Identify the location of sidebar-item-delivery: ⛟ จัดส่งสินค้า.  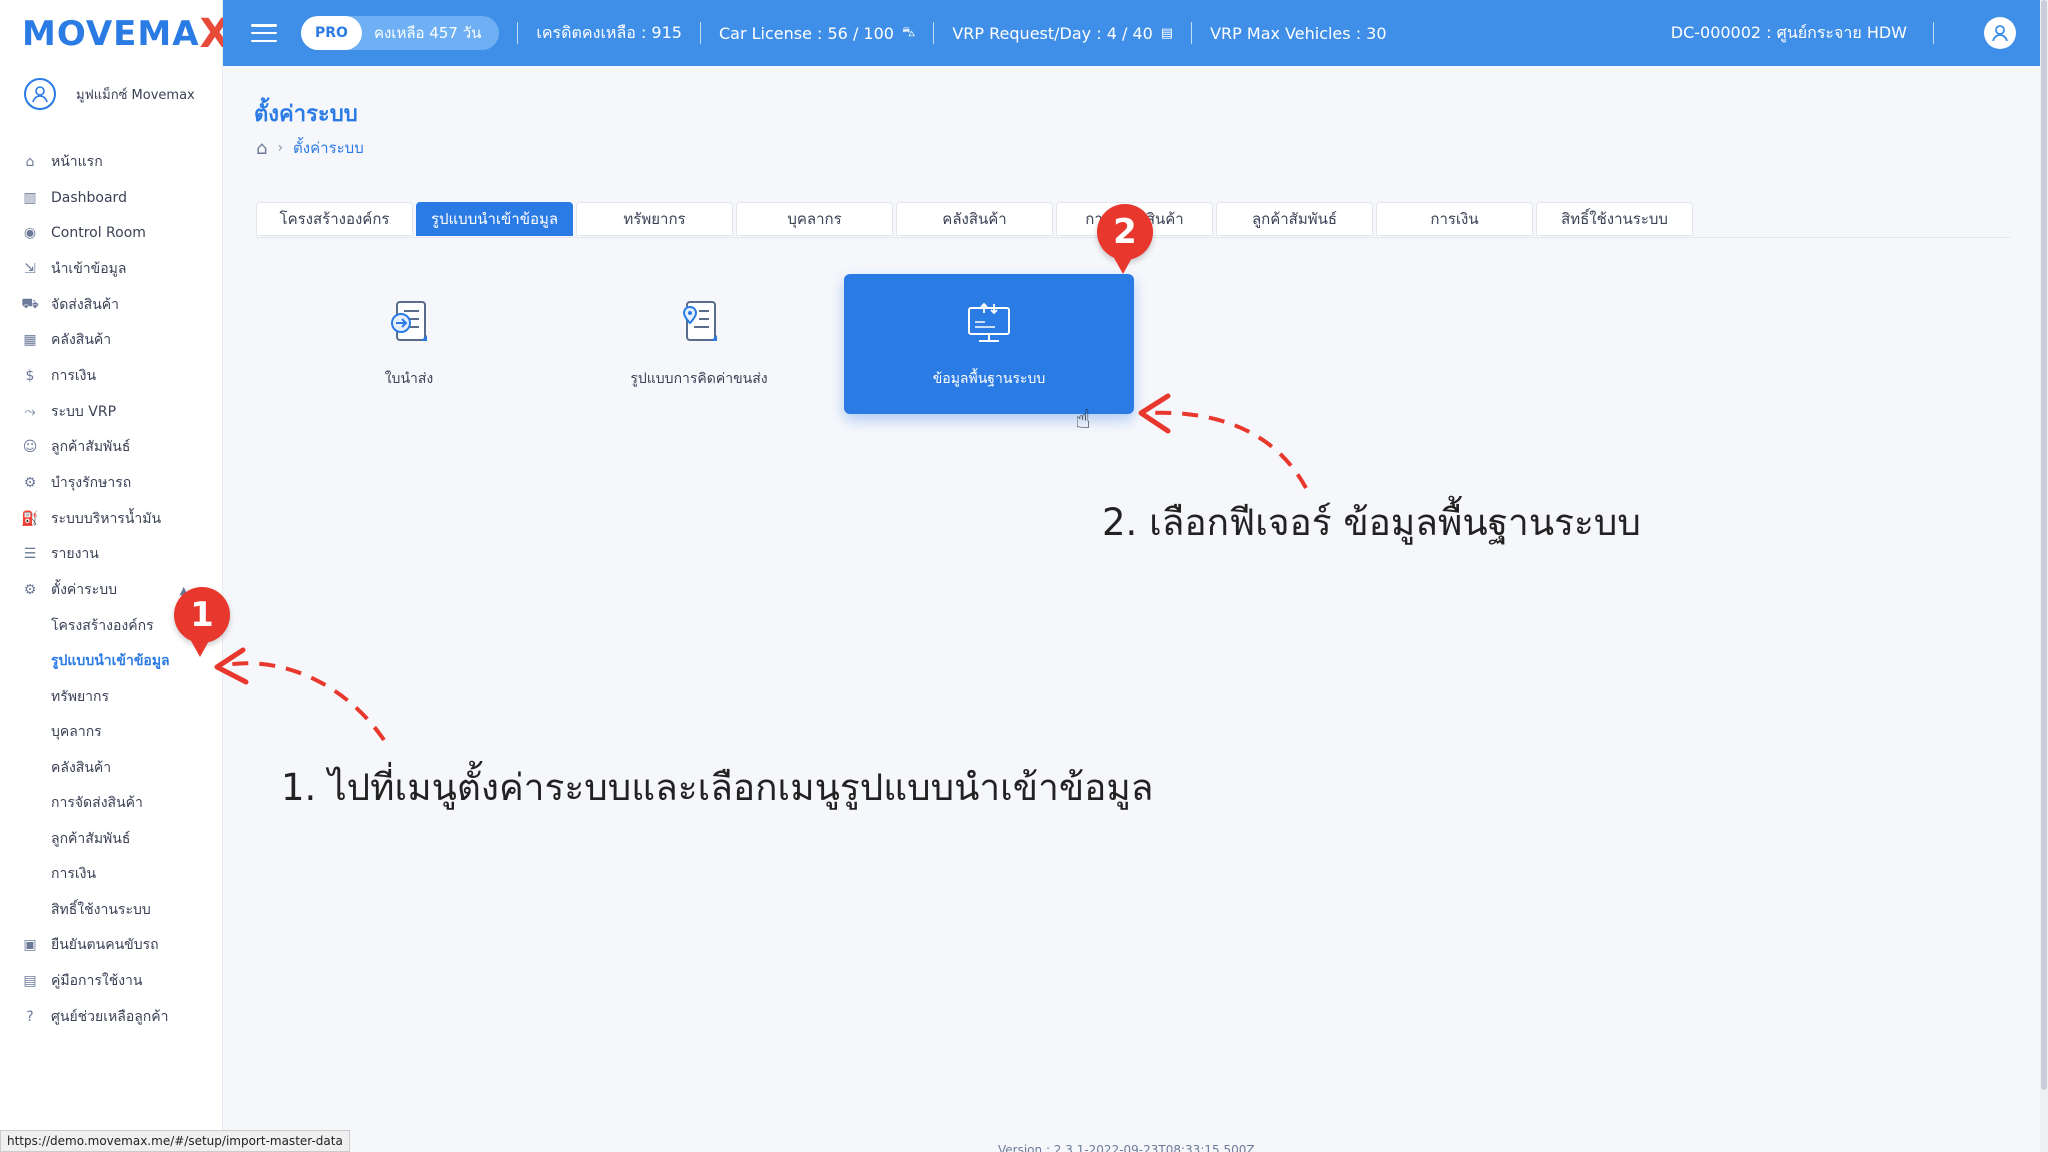
(111, 305).